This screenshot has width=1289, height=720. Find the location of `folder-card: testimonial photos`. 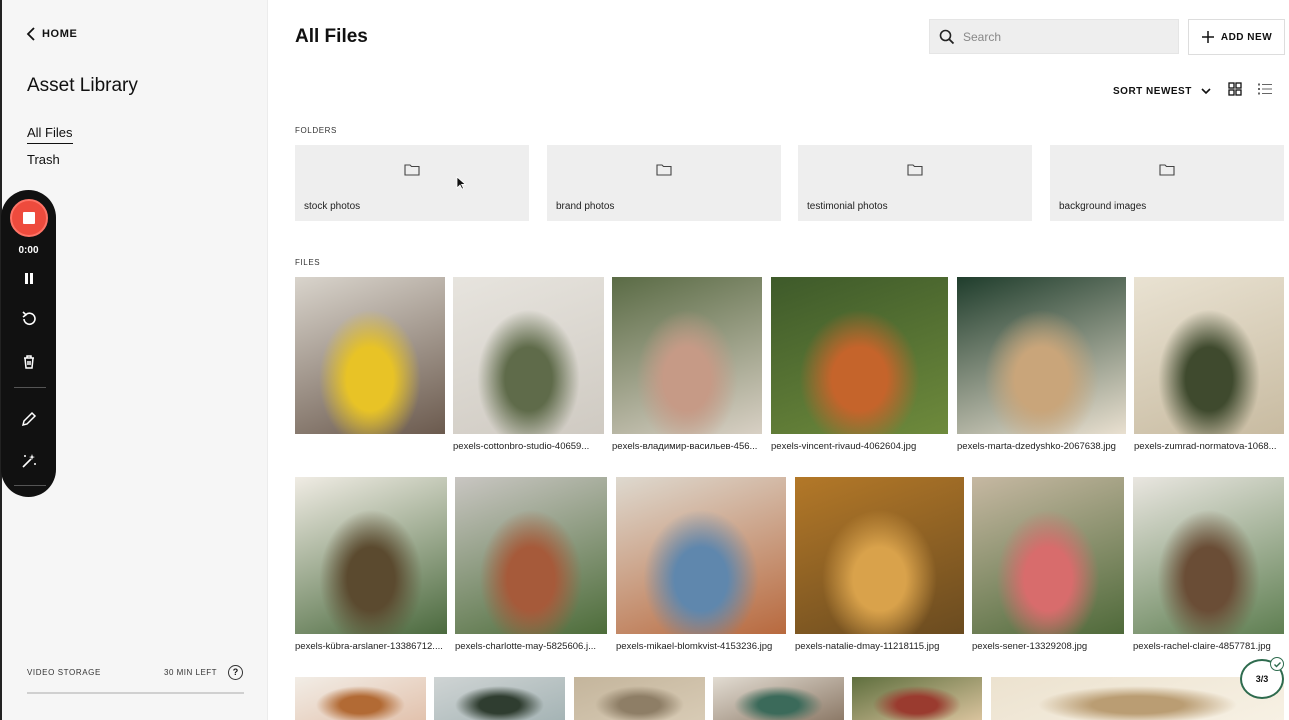

folder-card: testimonial photos is located at coordinates (915, 183).